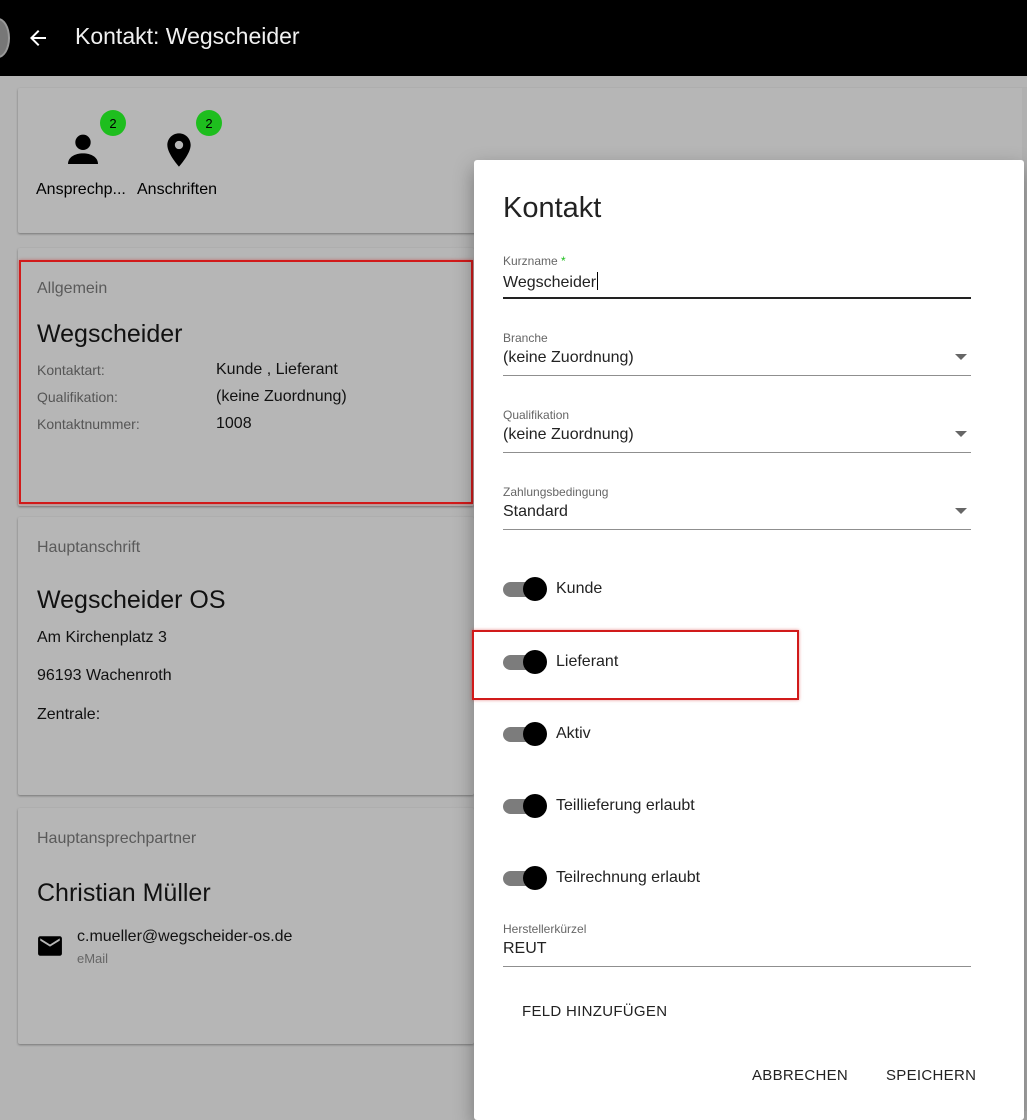 The image size is (1027, 1120). Describe the element at coordinates (179, 150) in the screenshot. I see `map-pin-icon` at that location.